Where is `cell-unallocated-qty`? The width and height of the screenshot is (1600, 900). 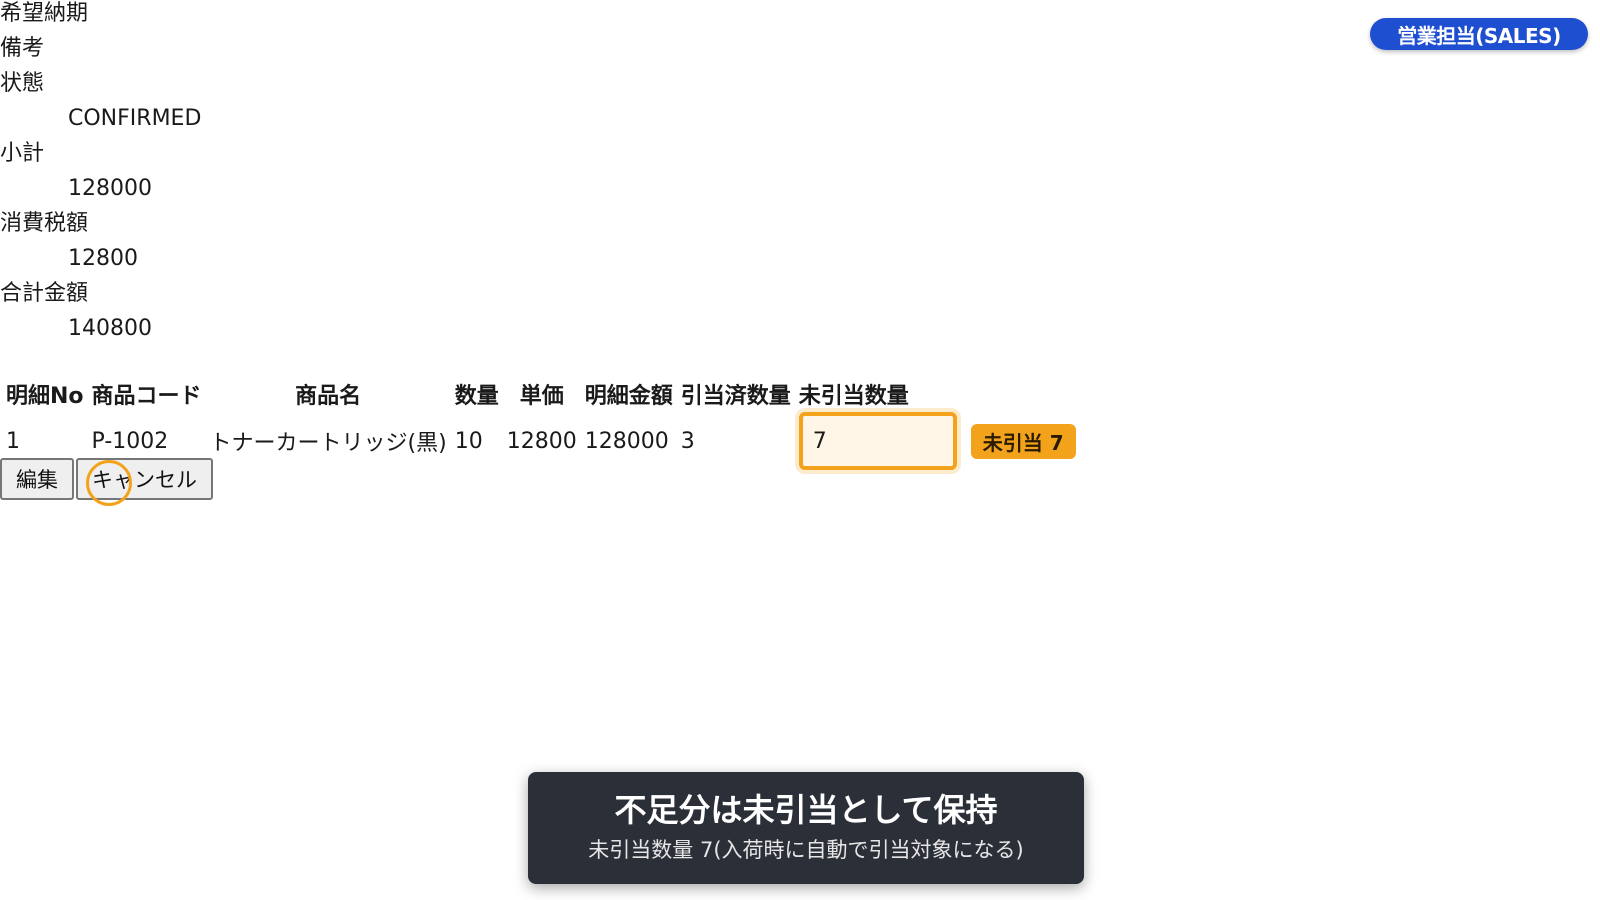
cell-unallocated-qty is located at coordinates (878, 441).